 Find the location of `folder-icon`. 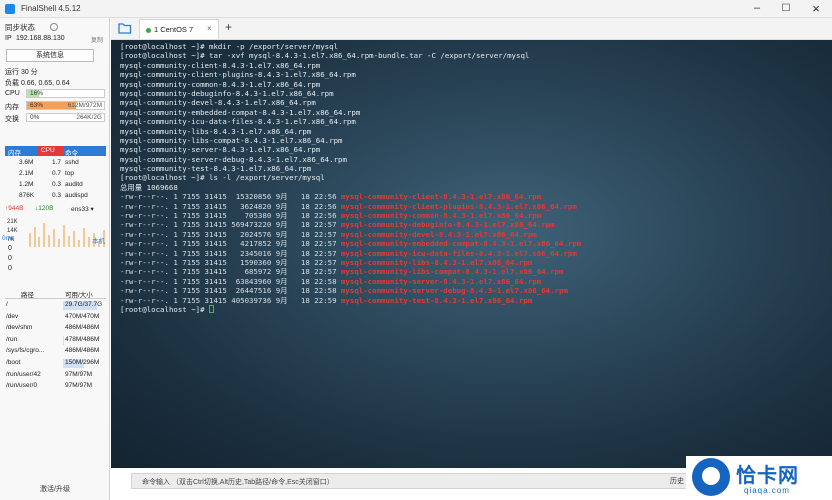

folder-icon is located at coordinates (125, 28).